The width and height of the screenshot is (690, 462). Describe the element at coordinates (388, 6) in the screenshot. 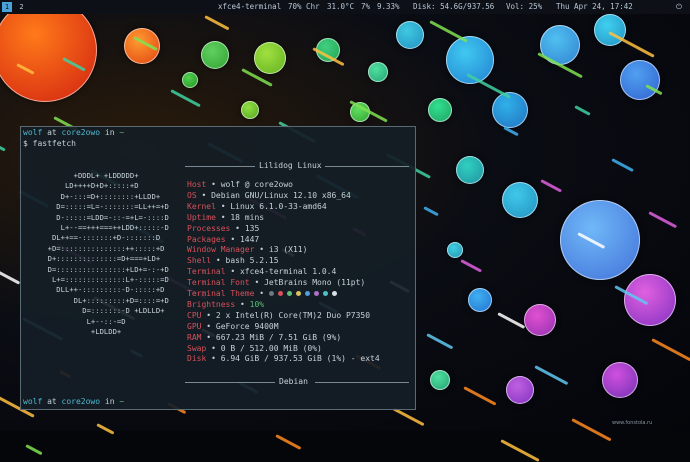

I see `load-indicator: 9.33%` at that location.